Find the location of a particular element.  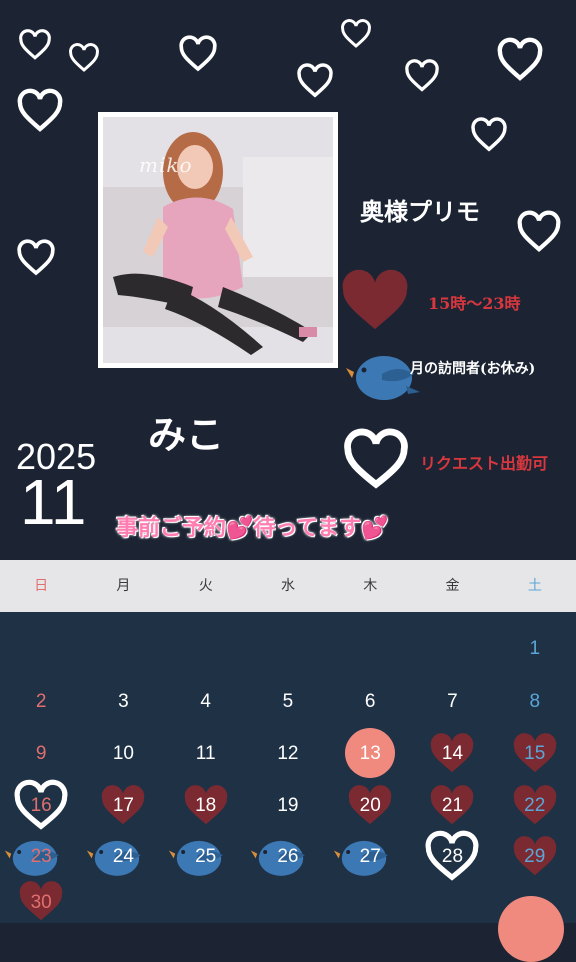

weekday-tue: 火 is located at coordinates (205, 586).